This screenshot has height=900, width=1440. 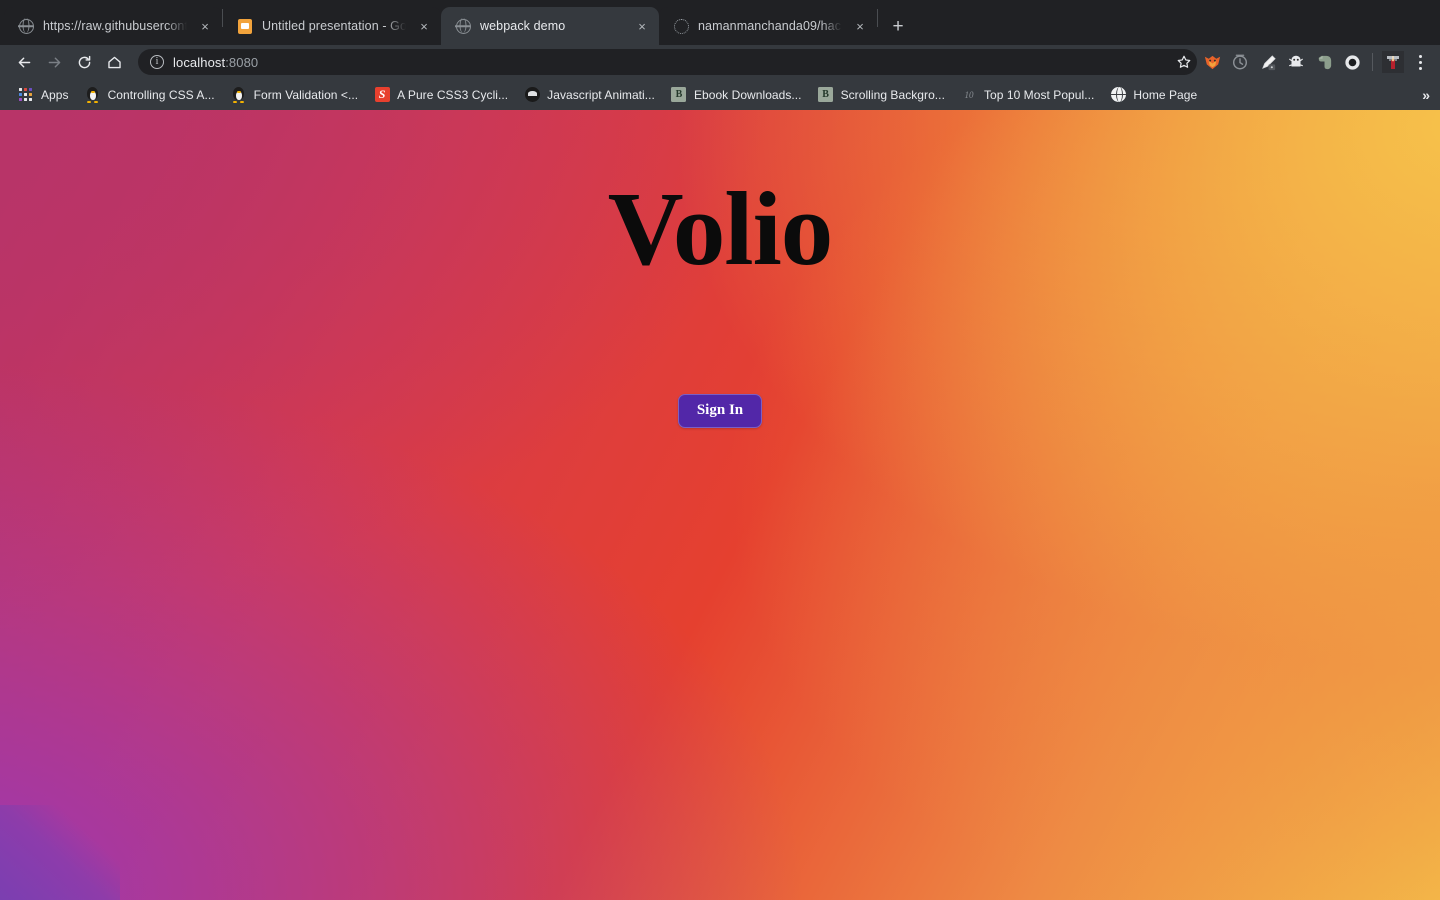 What do you see at coordinates (1296, 62) in the screenshot?
I see `spider-extension-icon` at bounding box center [1296, 62].